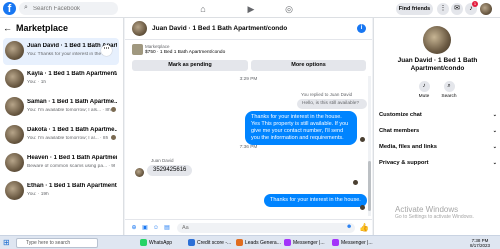  I want to click on search-icon: ⌕, so click(26, 7).